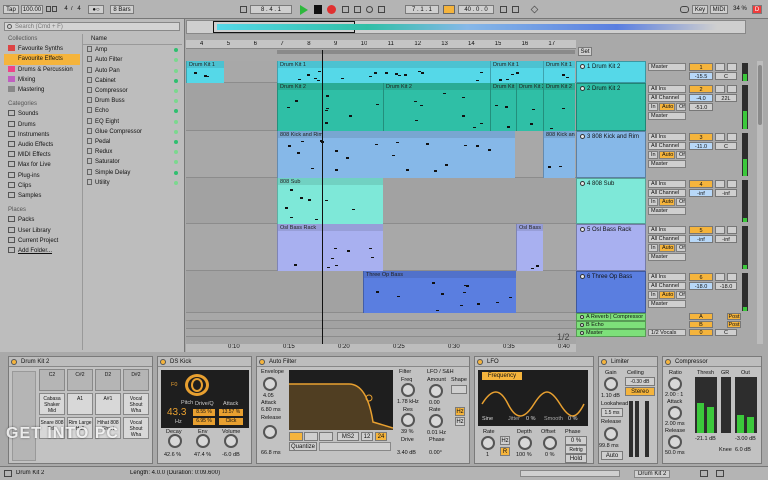 This screenshot has height=480, width=768. What do you see at coordinates (576, 440) in the screenshot?
I see `phase-field: 0 %` at bounding box center [576, 440].